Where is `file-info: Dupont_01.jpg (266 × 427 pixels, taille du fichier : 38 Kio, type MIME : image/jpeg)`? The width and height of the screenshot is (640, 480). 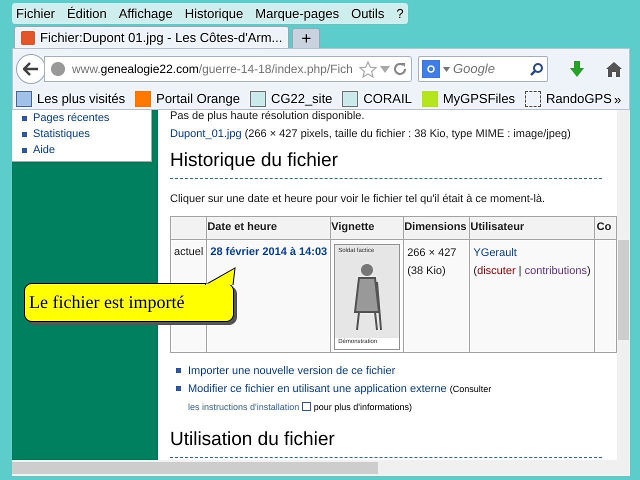
file-info: Dupont_01.jpg (266 × 427 pixels, taille du fichier : 38 Kio, type MIME : image/jpeg) is located at coordinates (371, 134).